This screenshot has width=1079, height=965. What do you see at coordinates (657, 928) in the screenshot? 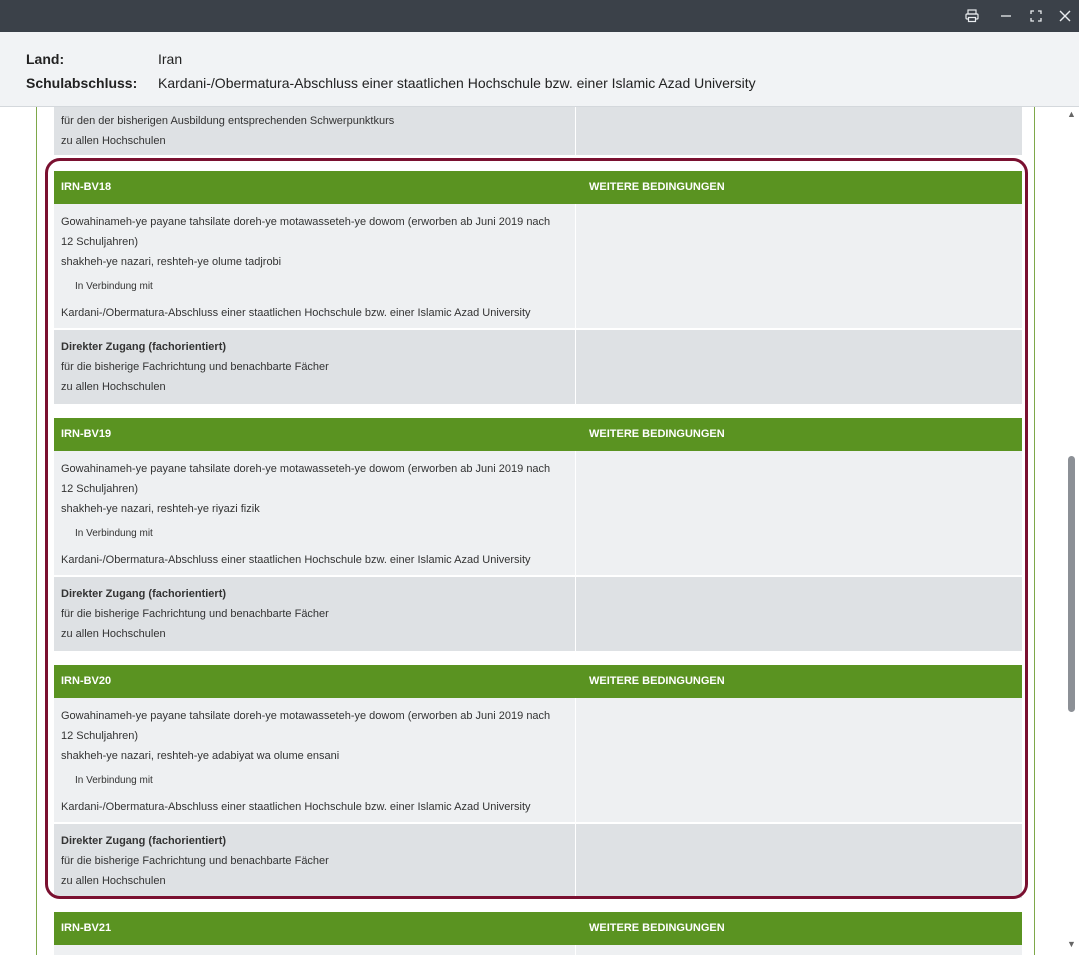
I see `weitere-bedingungen-header: WEITERE BEDINGUNGEN` at bounding box center [657, 928].